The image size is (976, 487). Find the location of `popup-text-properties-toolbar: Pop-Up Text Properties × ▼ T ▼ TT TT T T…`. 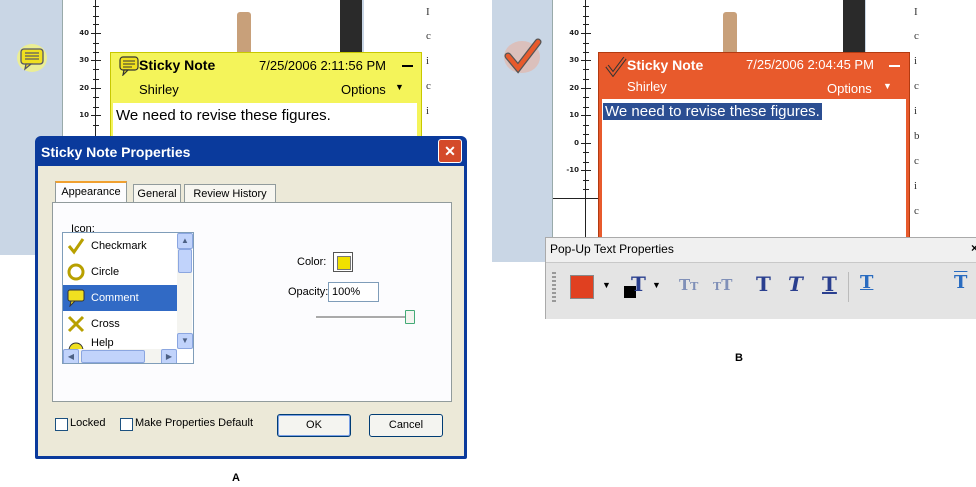

popup-text-properties-toolbar: Pop-Up Text Properties × ▼ T ▼ TT TT T T… is located at coordinates (760, 278).